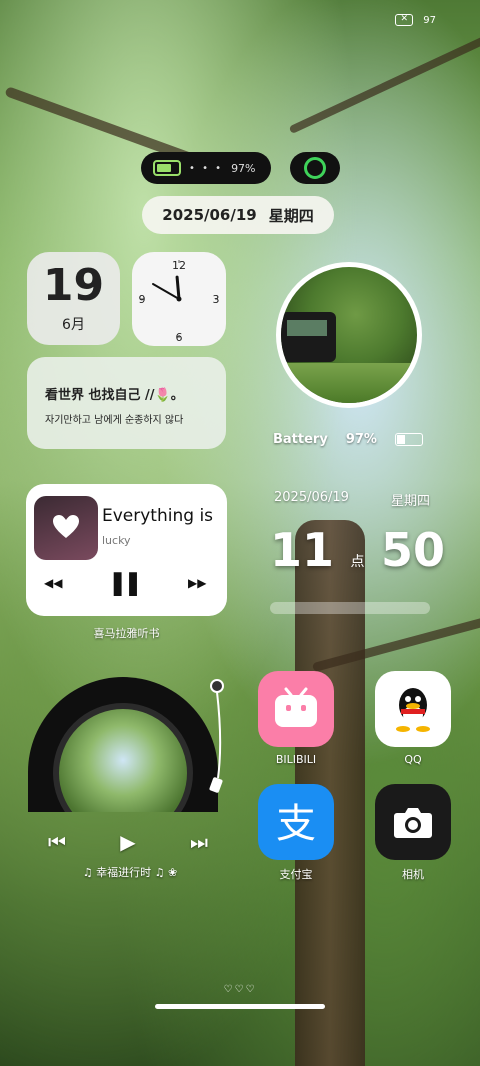  Describe the element at coordinates (300, 439) in the screenshot. I see `battery-label: Battery` at that location.